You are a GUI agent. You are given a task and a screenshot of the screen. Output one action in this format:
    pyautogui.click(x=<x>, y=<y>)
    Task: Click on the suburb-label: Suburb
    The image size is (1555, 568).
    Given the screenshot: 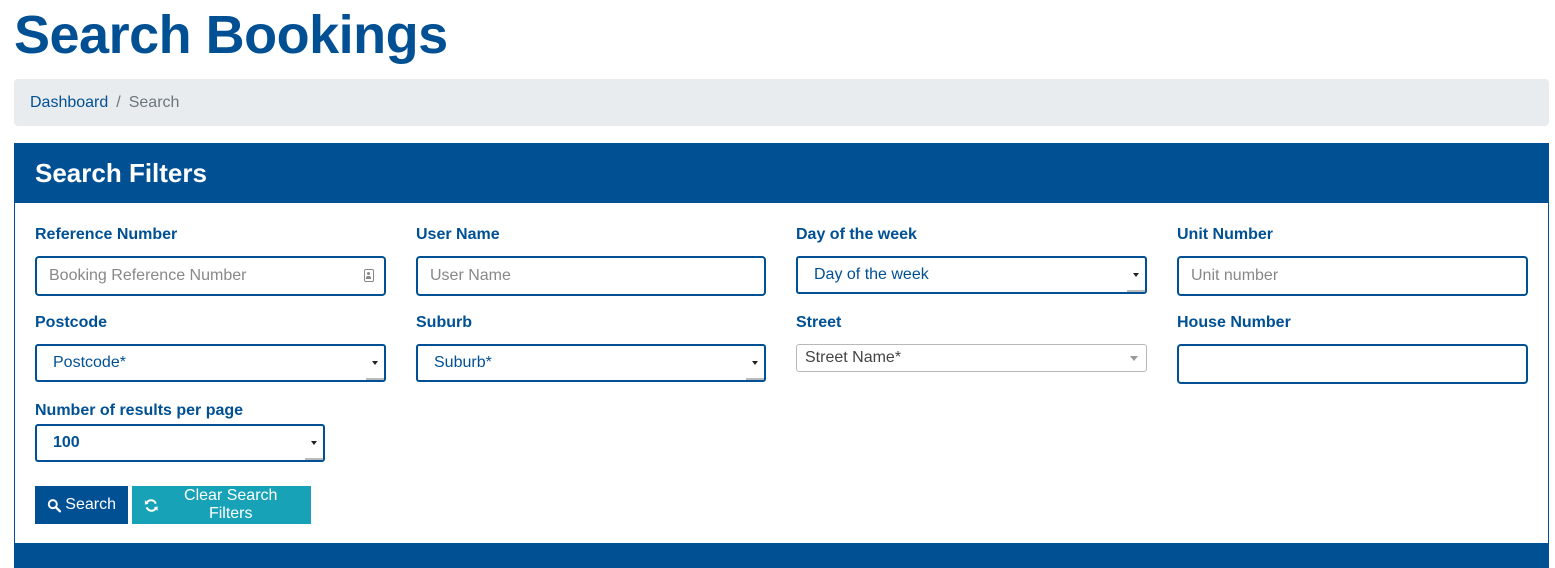 What is the action you would take?
    pyautogui.click(x=444, y=322)
    